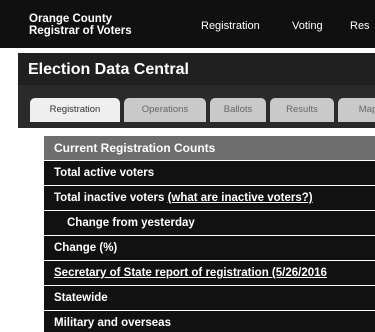 The height and width of the screenshot is (332, 375). I want to click on inactive-voters-link: (what are inactive voters?), so click(240, 198).